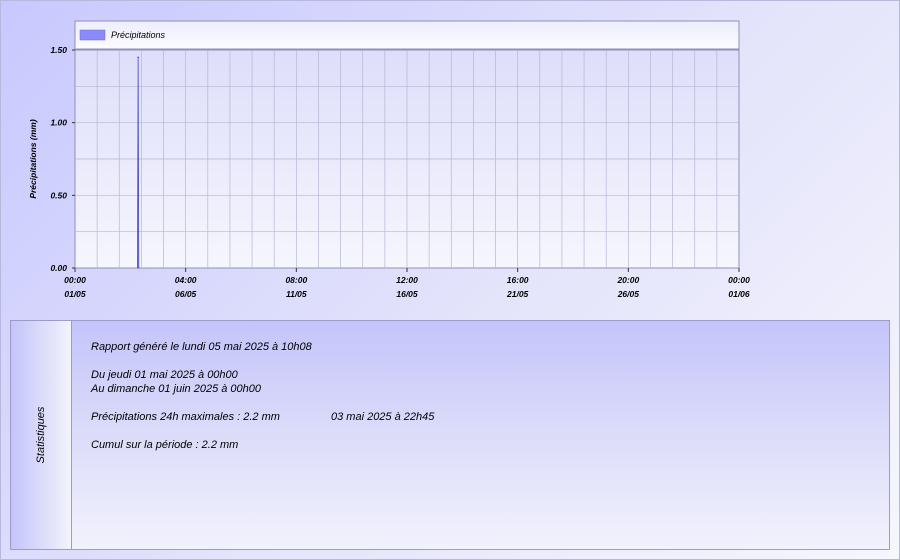 This screenshot has width=900, height=560. What do you see at coordinates (518, 280) in the screenshot?
I see `x-tick-time-label: 16:00` at bounding box center [518, 280].